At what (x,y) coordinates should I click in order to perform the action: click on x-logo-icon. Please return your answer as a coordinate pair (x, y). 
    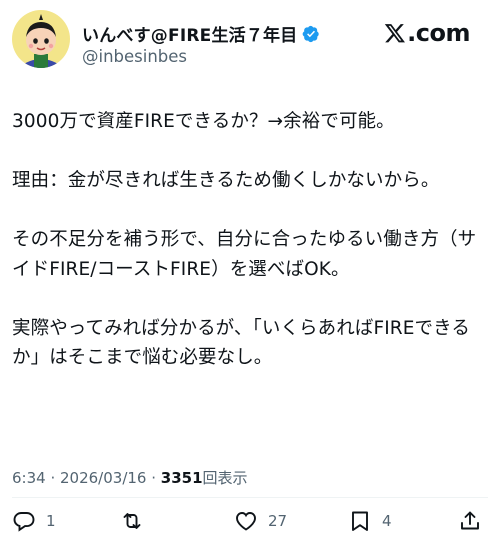
    Looking at the image, I should click on (395, 33).